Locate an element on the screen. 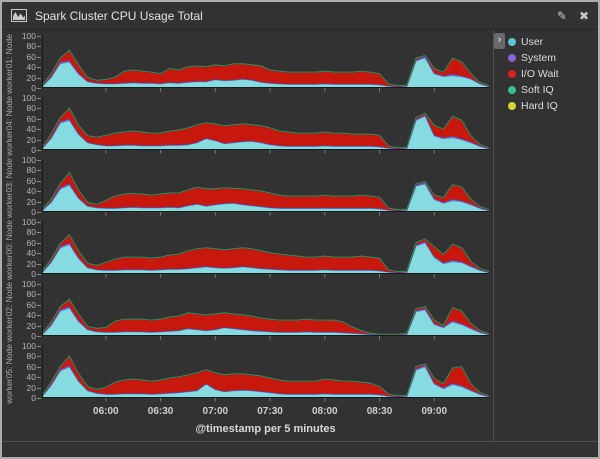 The height and width of the screenshot is (459, 600). legend-label: Soft IQ is located at coordinates (537, 90).